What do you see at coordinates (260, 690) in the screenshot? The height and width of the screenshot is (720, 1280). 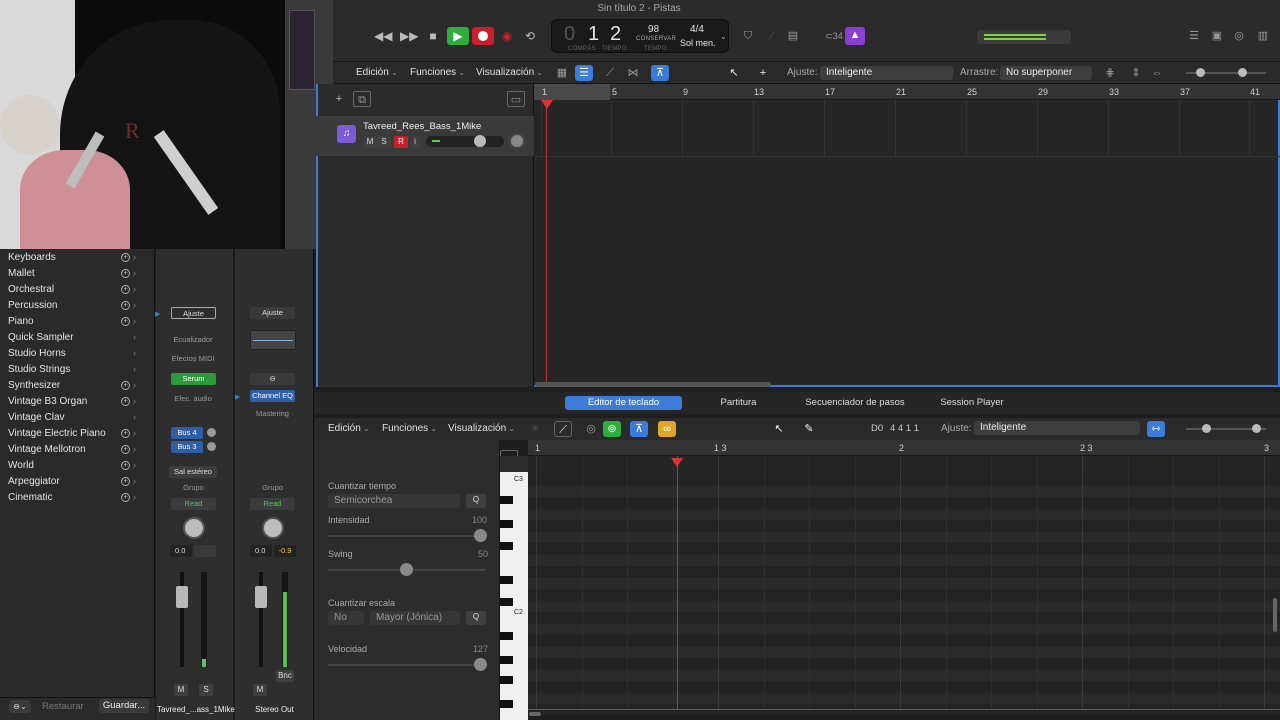 I see `strip2-mute-button: M` at bounding box center [260, 690].